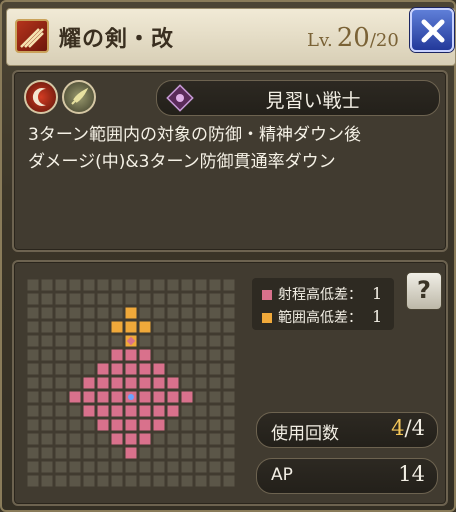 Image resolution: width=456 pixels, height=512 pixels. Describe the element at coordinates (432, 30) in the screenshot. I see `close-button` at that location.